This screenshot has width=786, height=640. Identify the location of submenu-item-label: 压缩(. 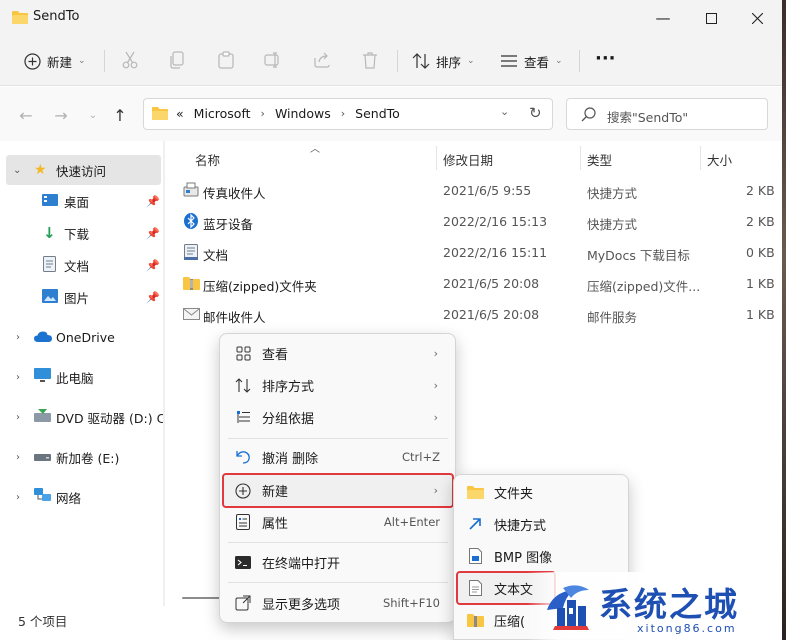
(510, 622).